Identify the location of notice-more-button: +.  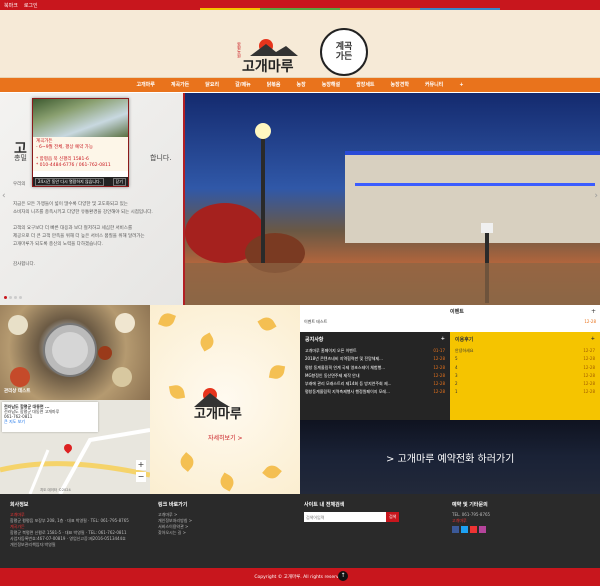
(443, 339).